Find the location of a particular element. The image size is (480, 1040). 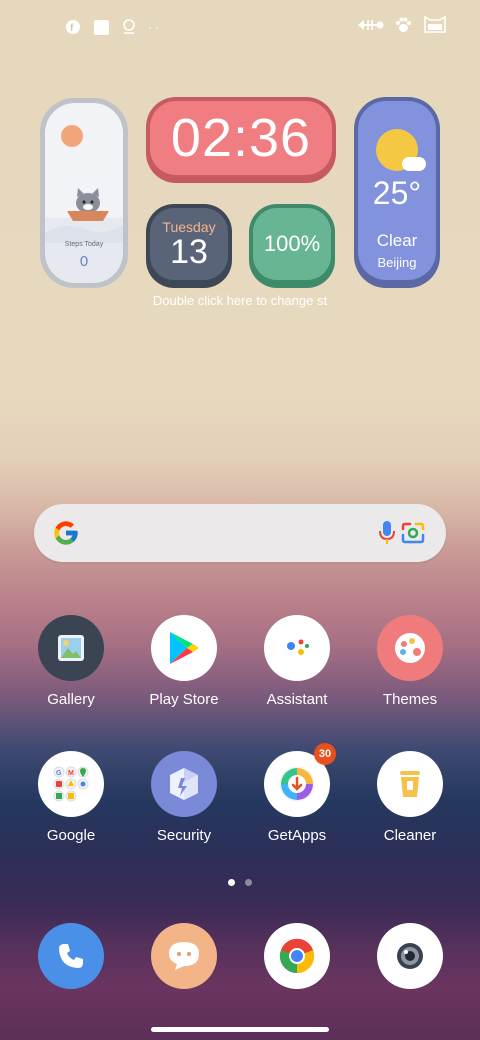

dock-camera-app is located at coordinates (410, 956).